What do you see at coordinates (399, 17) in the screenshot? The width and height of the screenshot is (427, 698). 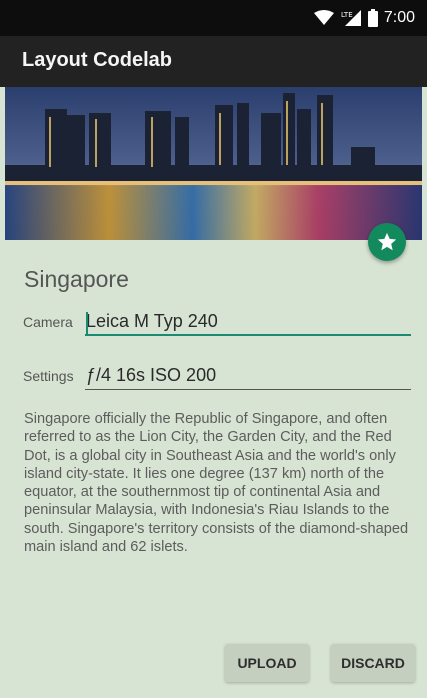 I see `status-time: 7:00` at bounding box center [399, 17].